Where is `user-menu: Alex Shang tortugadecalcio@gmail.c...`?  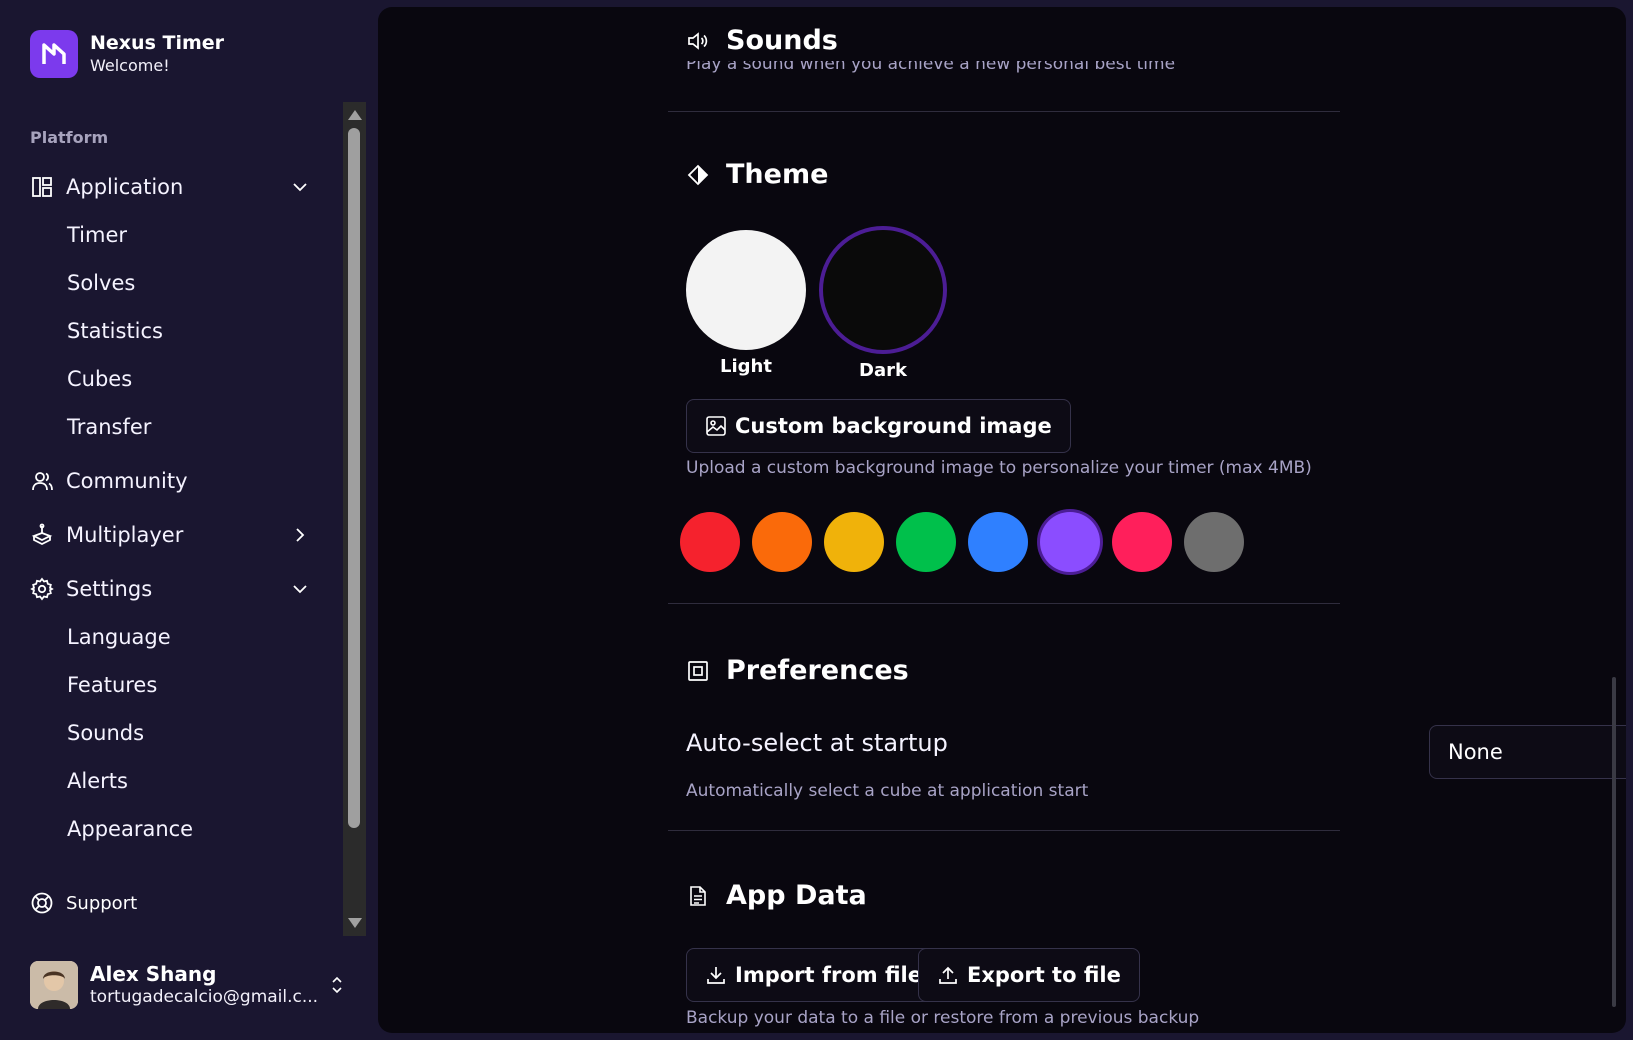
user-menu: Alex Shang tortugadecalcio@gmail.c... is located at coordinates (188, 985).